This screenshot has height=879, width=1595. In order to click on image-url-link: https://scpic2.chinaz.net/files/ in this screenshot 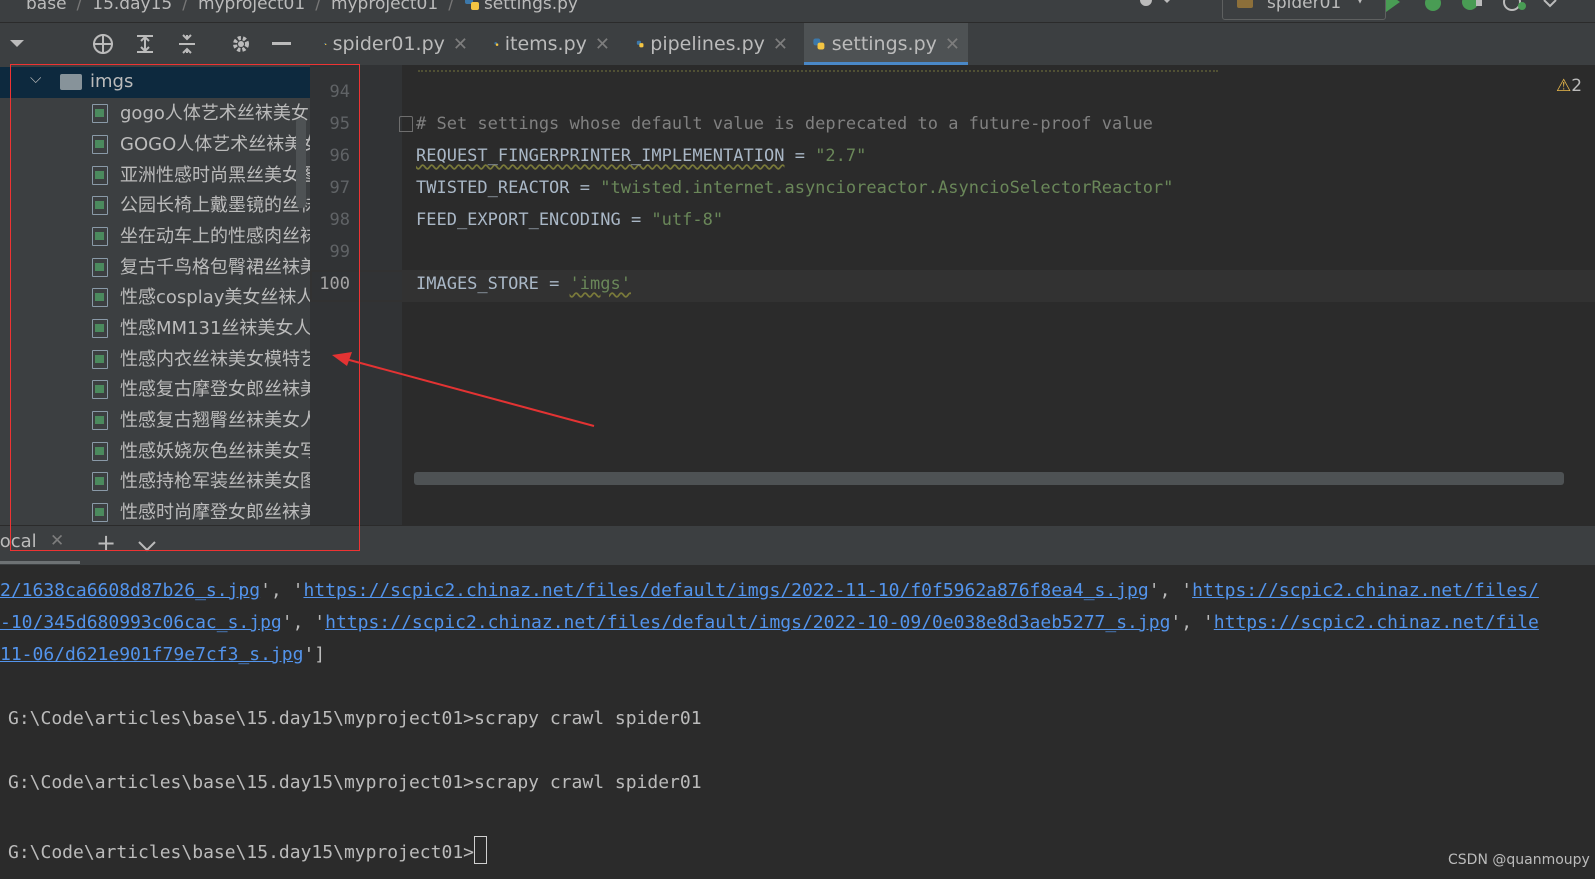, I will do `click(1365, 590)`.